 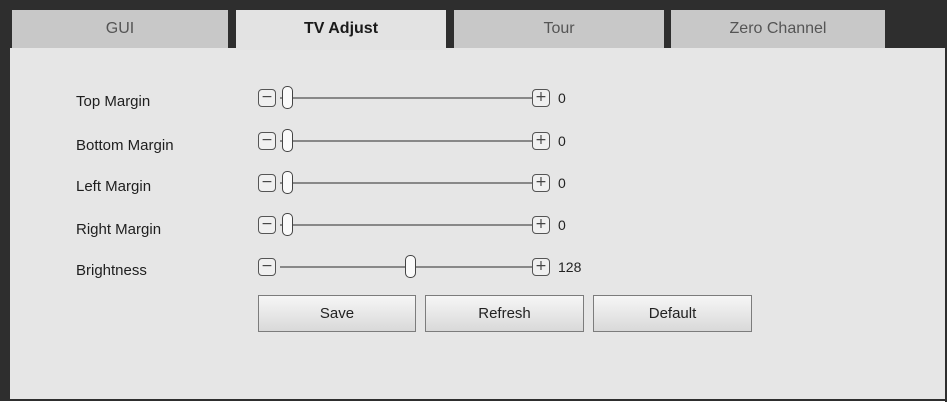 I want to click on tab-tv-adjust: TV Adjust, so click(x=341, y=30).